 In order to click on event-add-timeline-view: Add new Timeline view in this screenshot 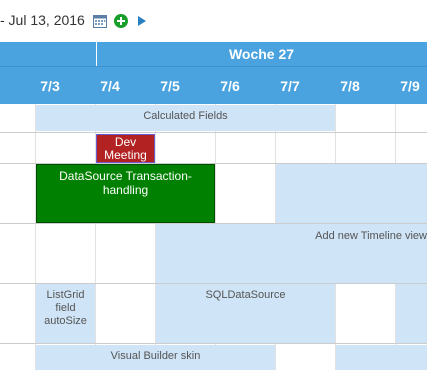, I will do `click(291, 253)`.